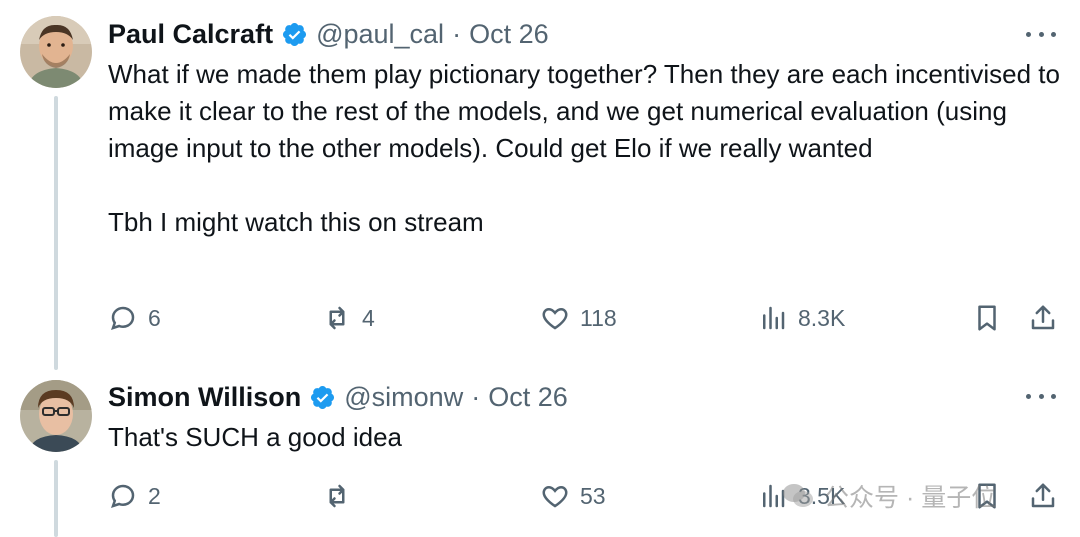 This screenshot has width=1080, height=537. I want to click on tweet-paragraph: Tbh I might watch this on stream, so click(296, 222).